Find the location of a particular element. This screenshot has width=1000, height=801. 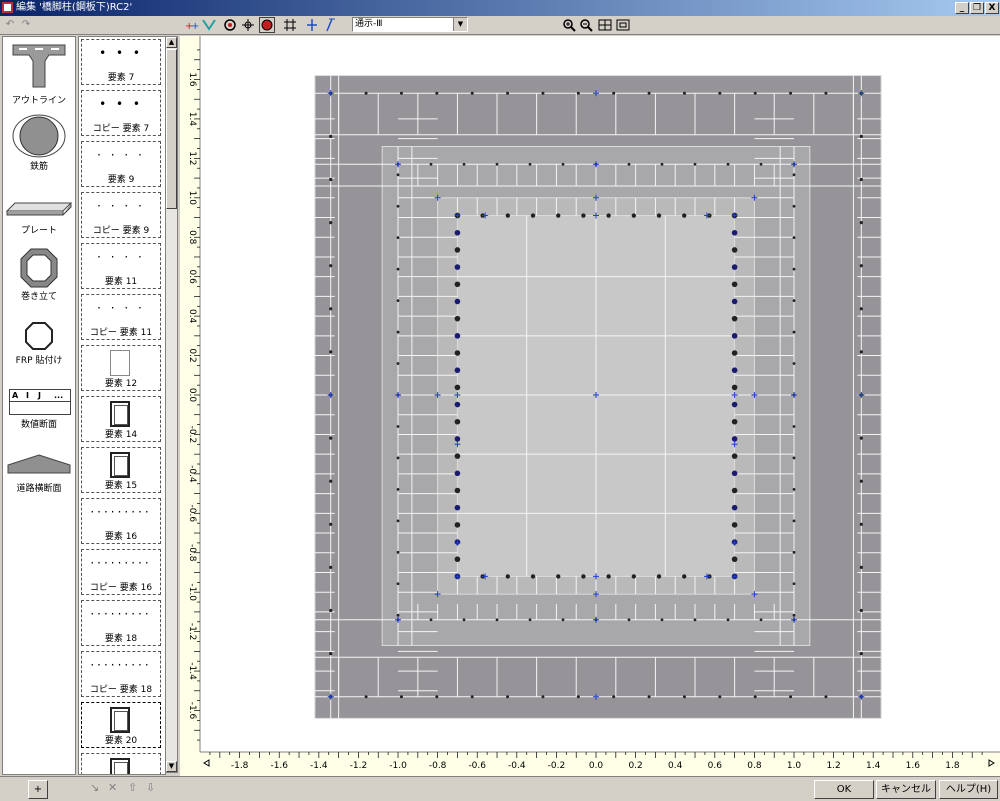

grid-icon is located at coordinates (290, 25).